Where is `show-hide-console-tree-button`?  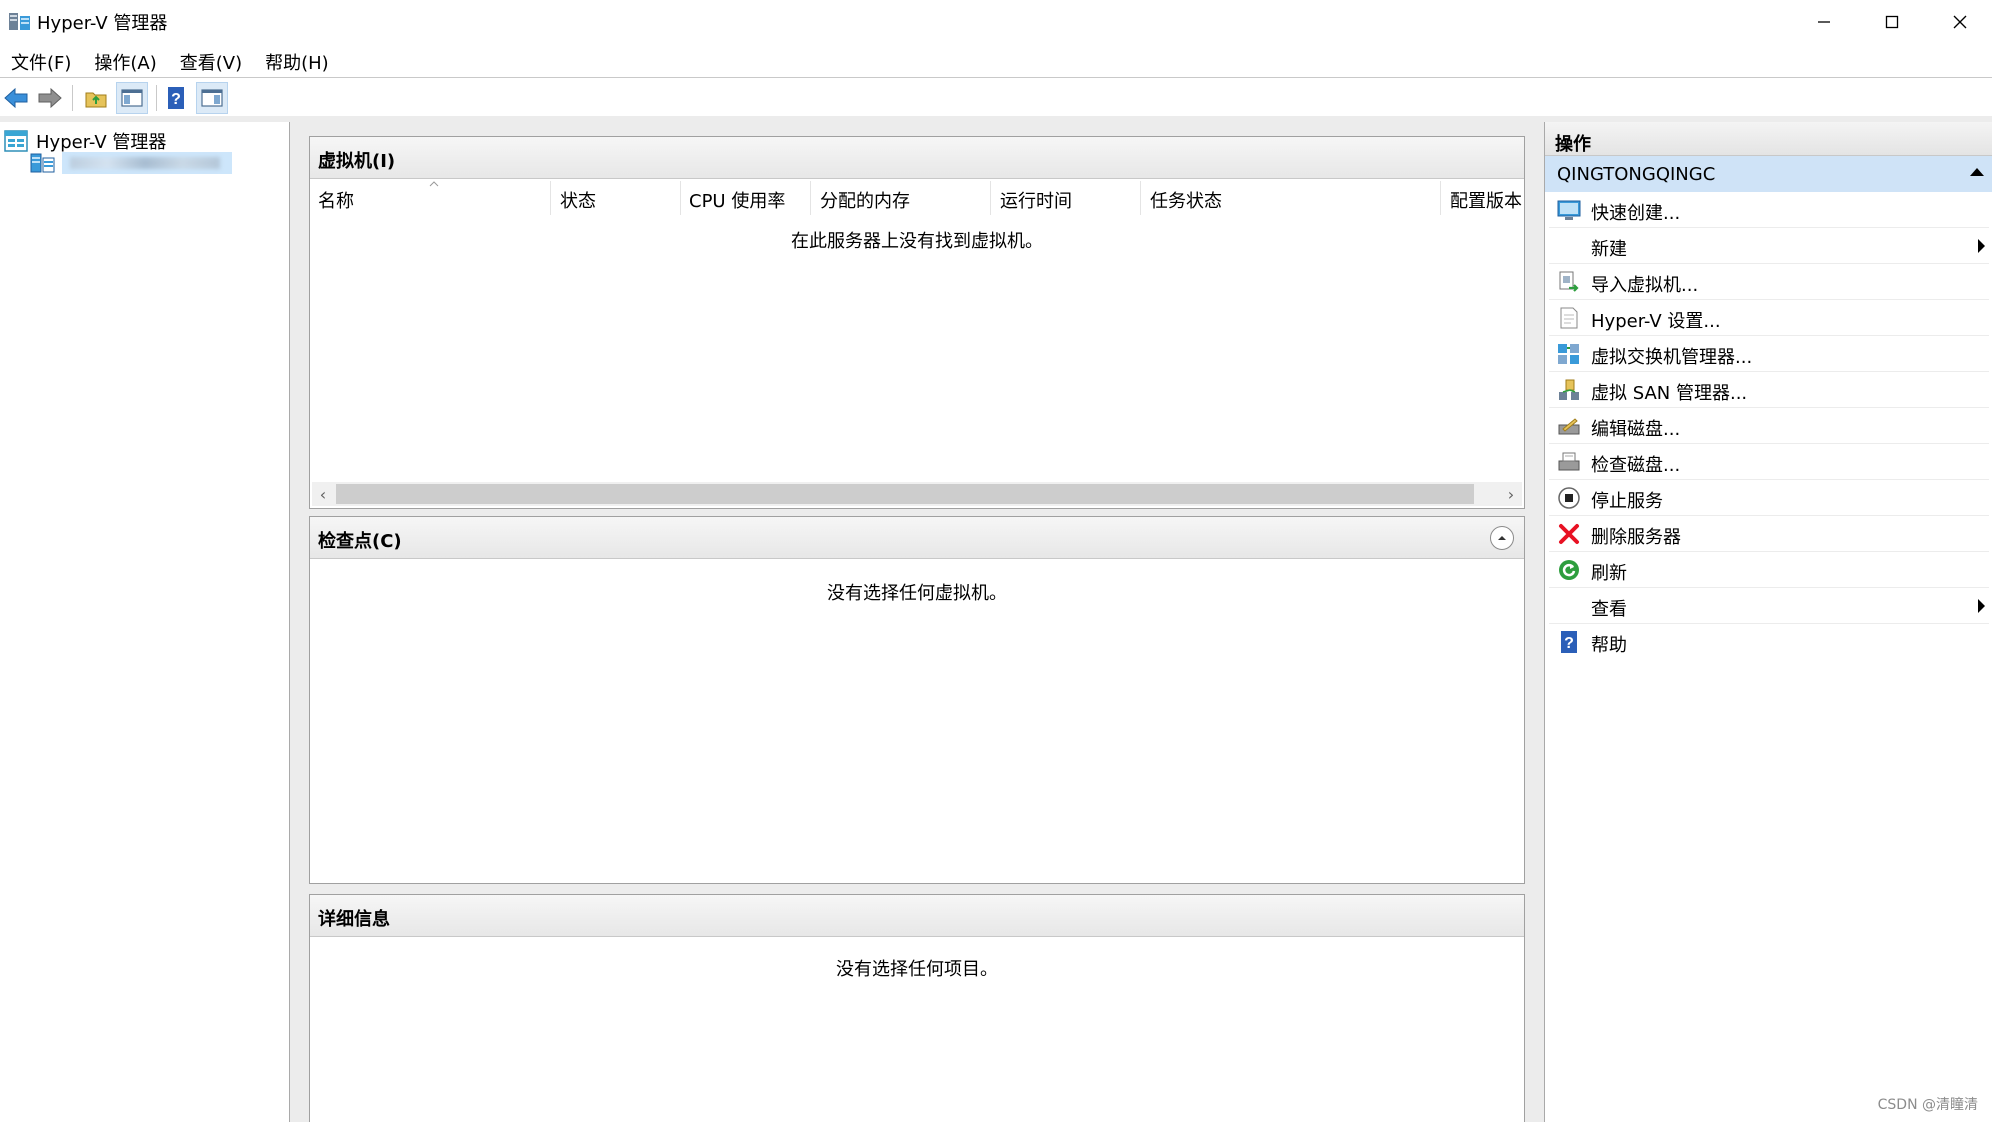
show-hide-console-tree-button is located at coordinates (132, 98).